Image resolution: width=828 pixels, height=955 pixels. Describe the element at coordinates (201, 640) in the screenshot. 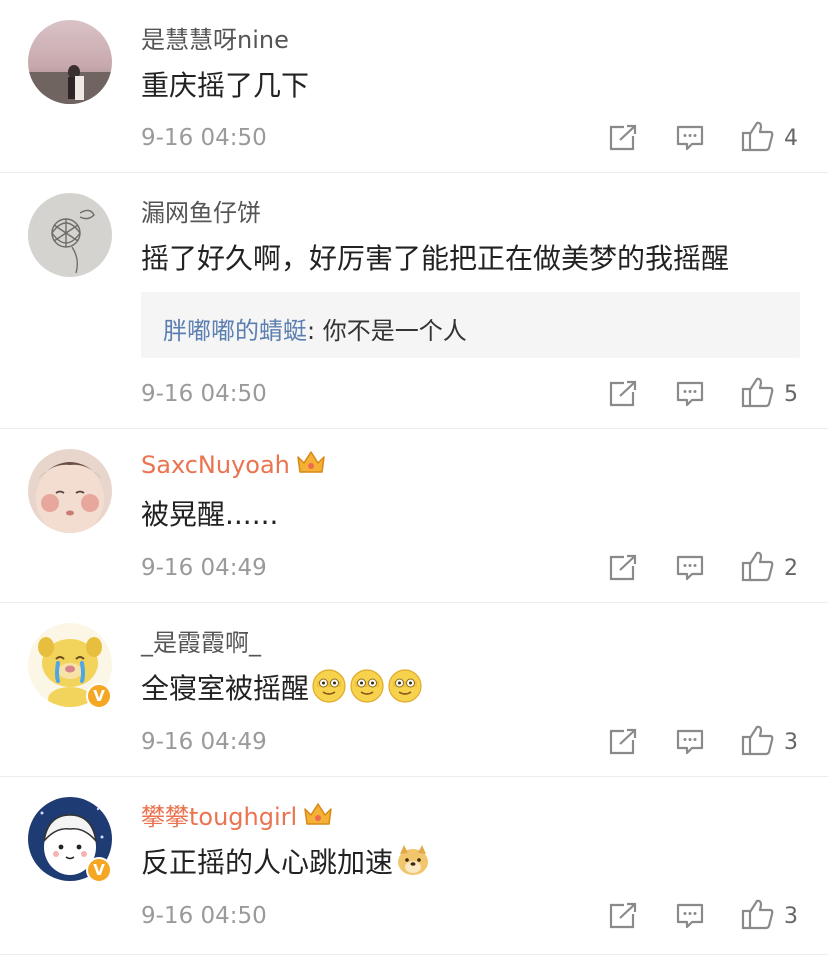

I see `username: _是霞霞啊_` at that location.